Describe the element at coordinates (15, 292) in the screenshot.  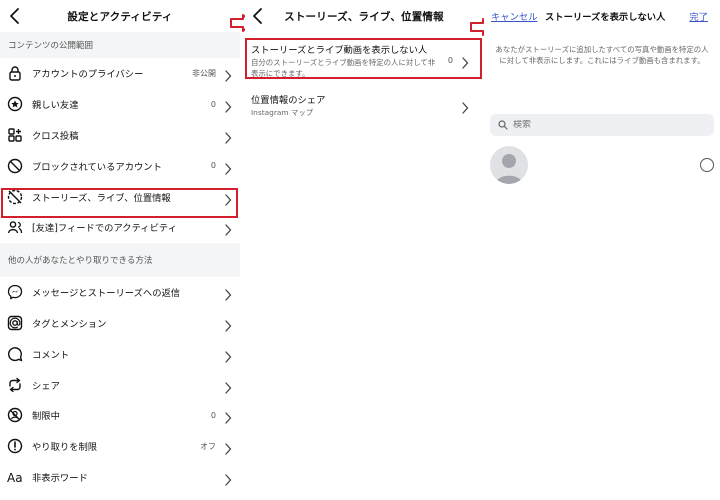
I see `messenger-icon` at that location.